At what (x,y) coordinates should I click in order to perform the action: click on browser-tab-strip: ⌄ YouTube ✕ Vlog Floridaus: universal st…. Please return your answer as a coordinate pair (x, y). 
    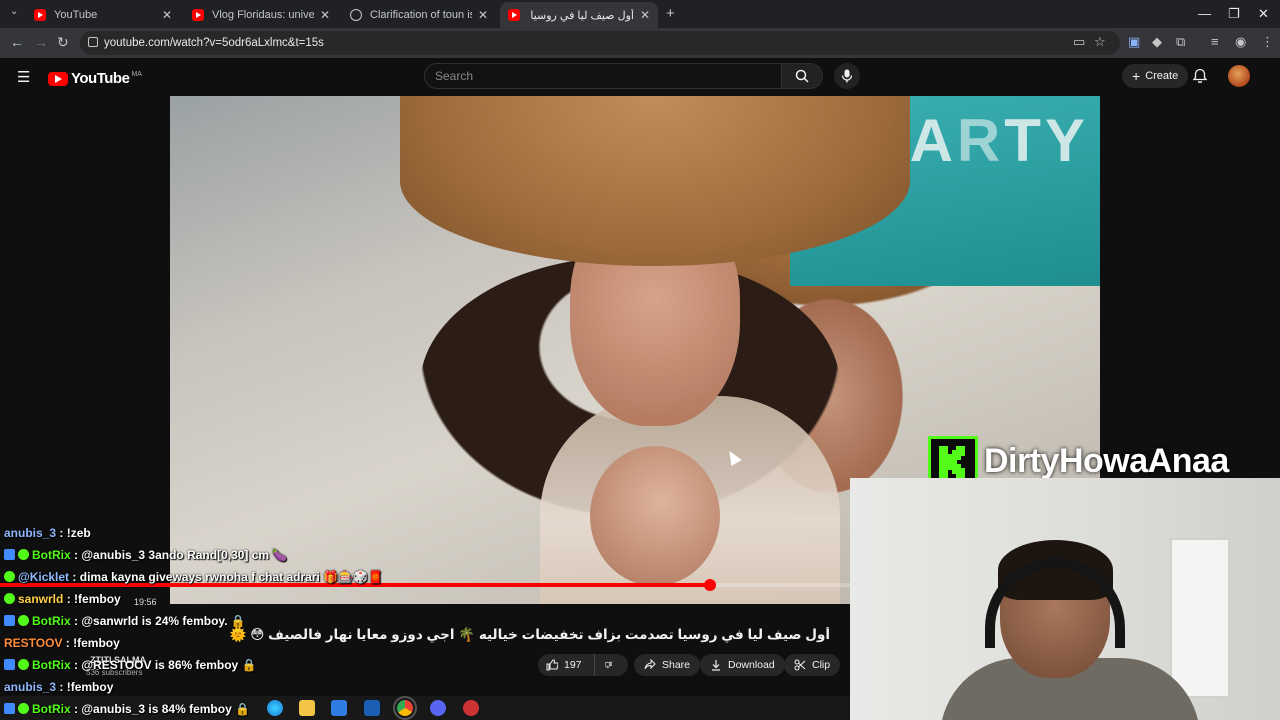
    Looking at the image, I should click on (640, 14).